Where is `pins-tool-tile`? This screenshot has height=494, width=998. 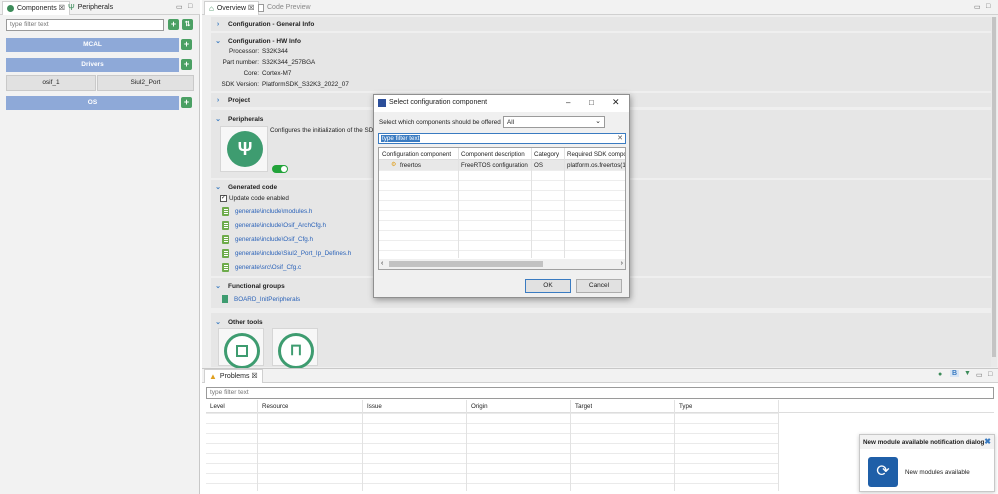 pins-tool-tile is located at coordinates (241, 348).